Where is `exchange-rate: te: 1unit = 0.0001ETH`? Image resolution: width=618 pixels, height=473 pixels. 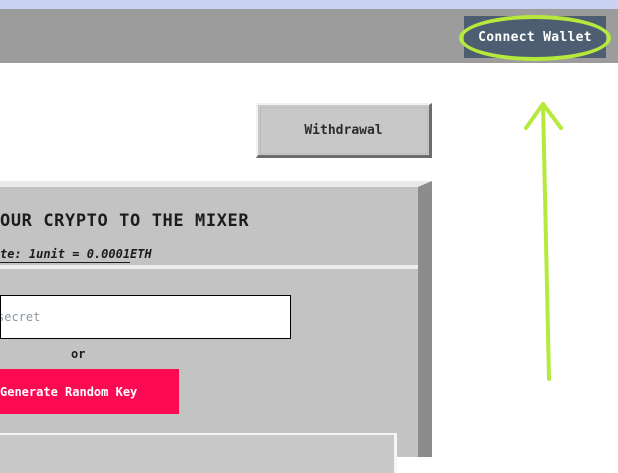
exchange-rate: te: 1unit = 0.0001ETH is located at coordinates (76, 254).